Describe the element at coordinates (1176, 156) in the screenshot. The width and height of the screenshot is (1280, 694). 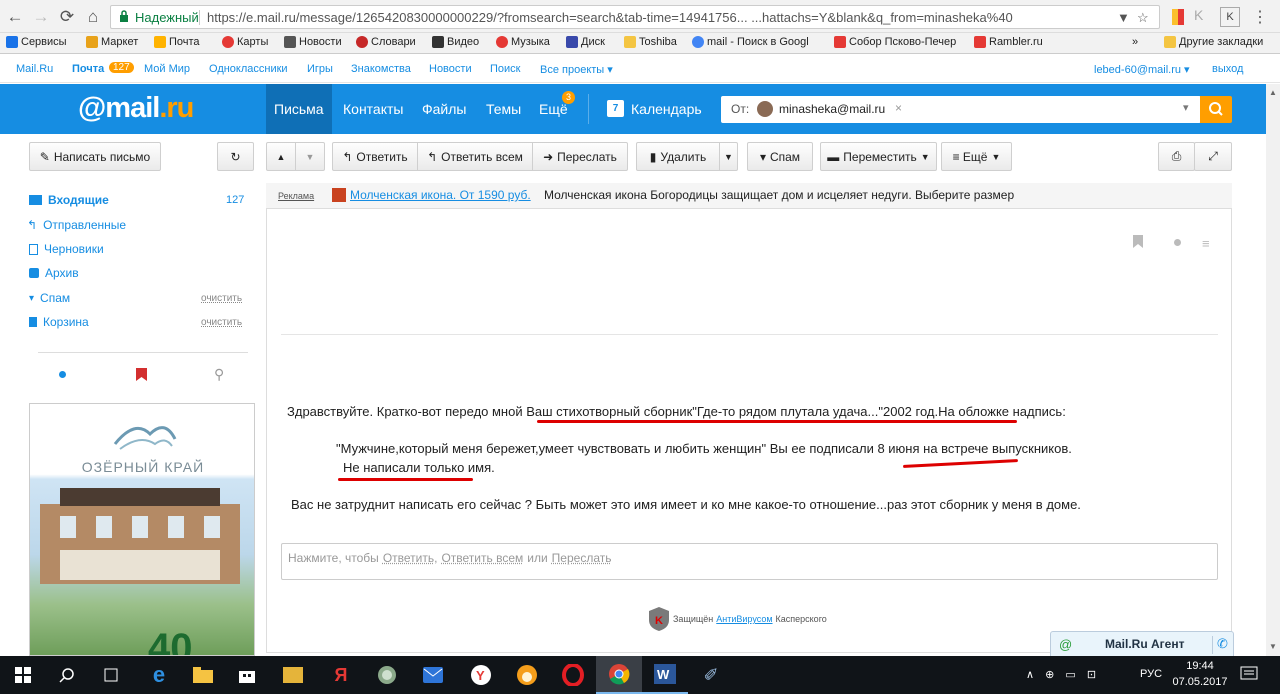
I see `print-button: ⎙` at that location.